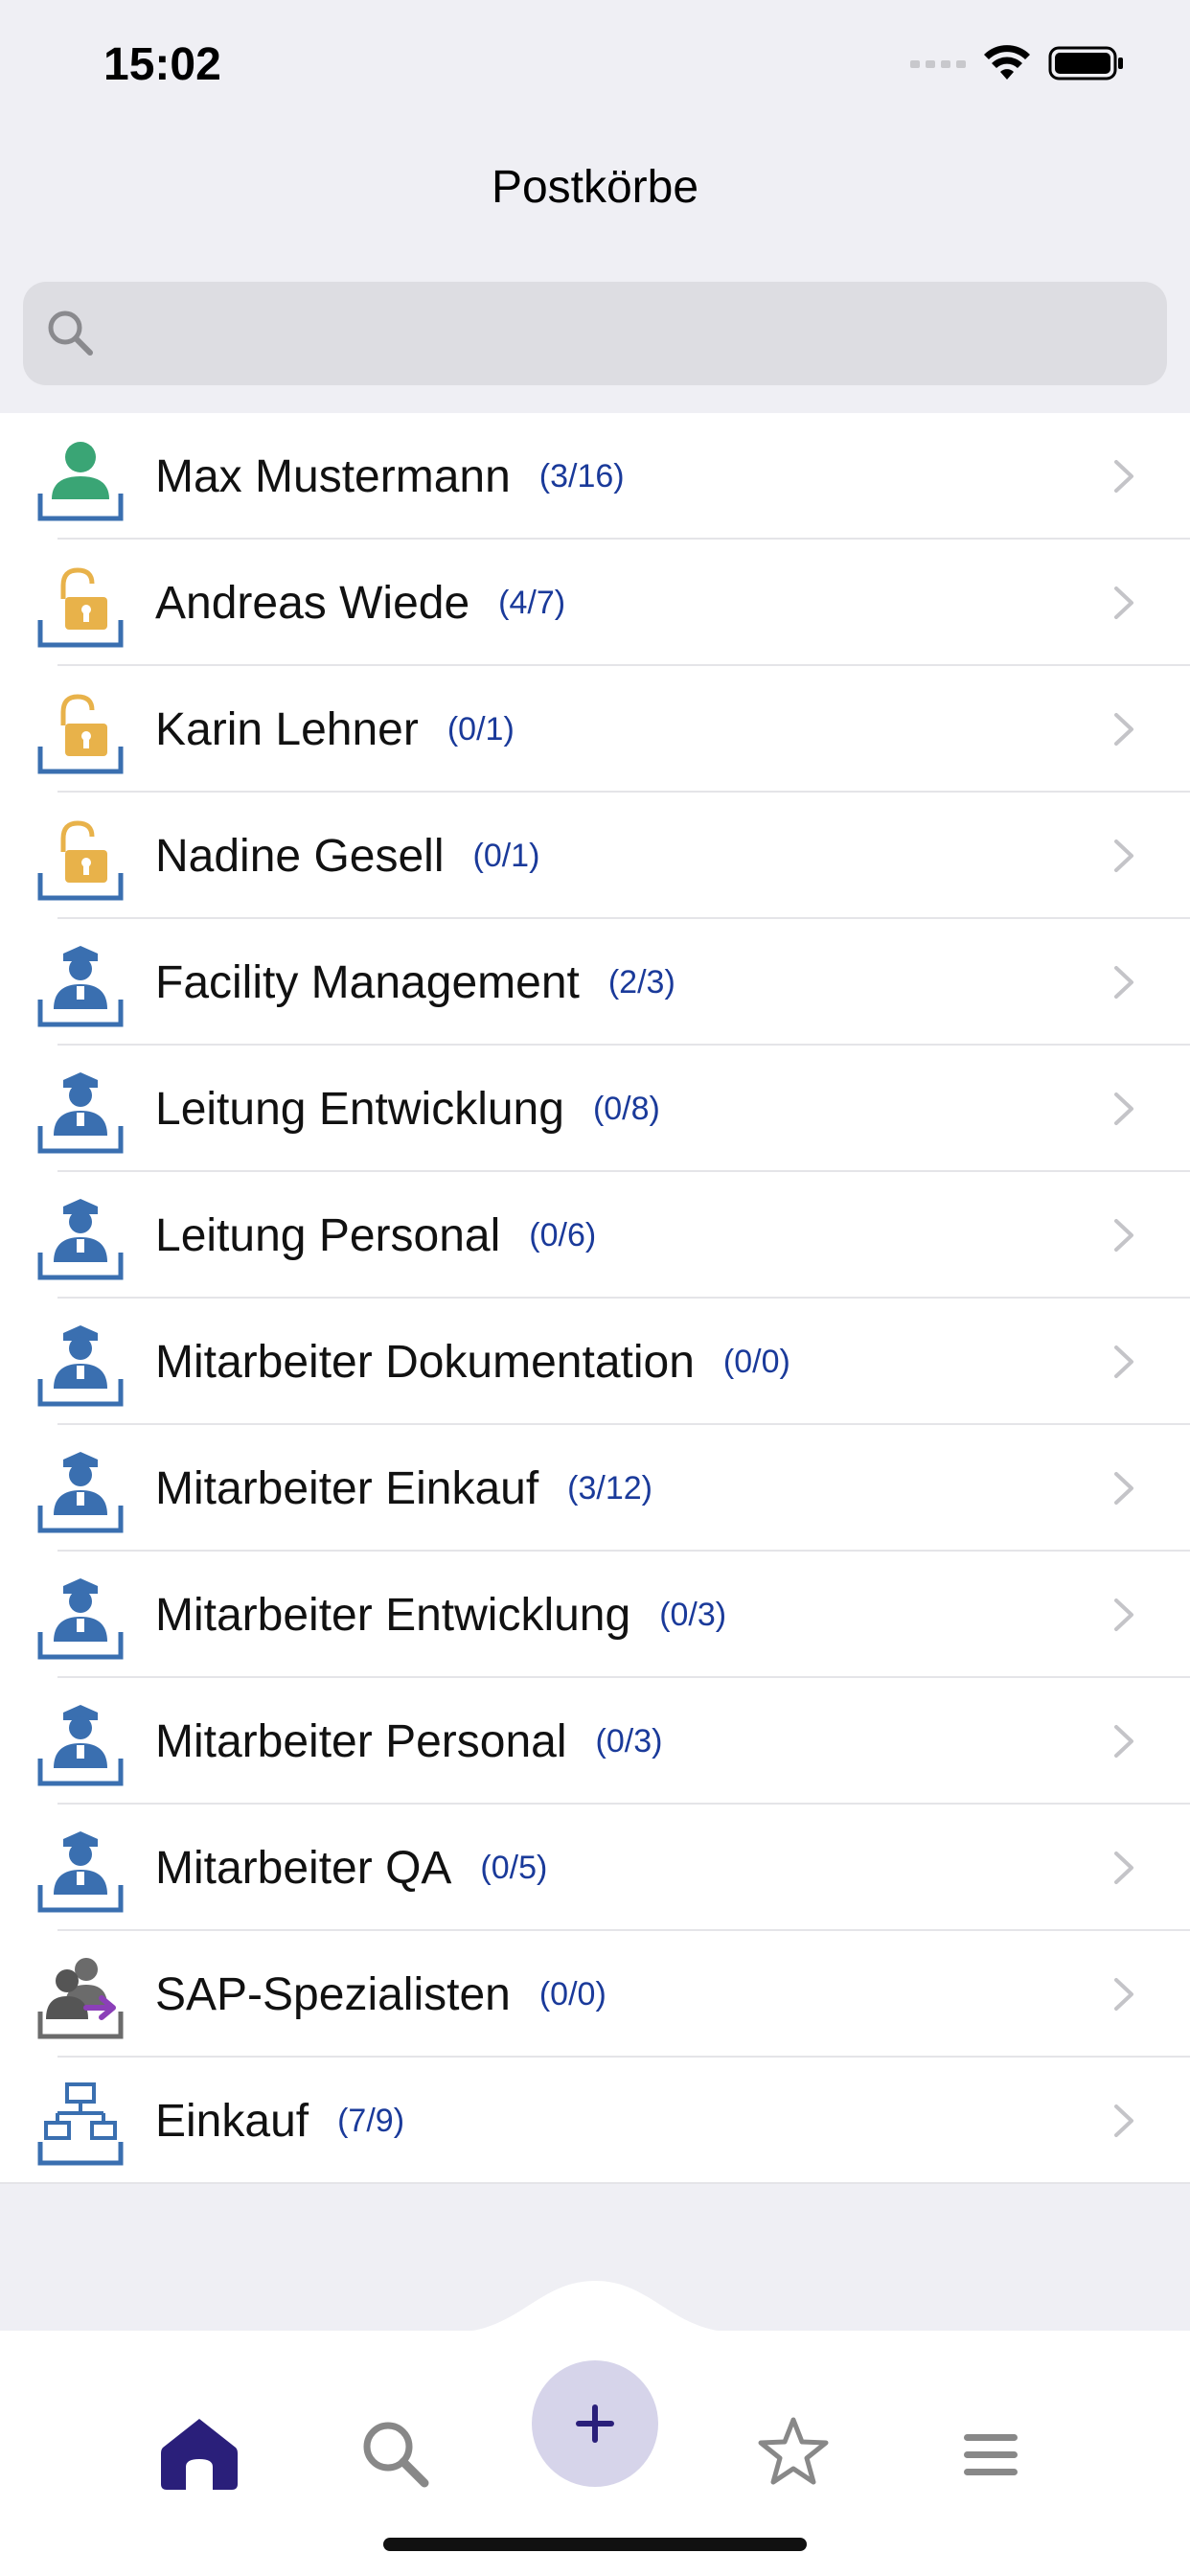 This screenshot has height=2576, width=1190. Describe the element at coordinates (595, 2183) in the screenshot. I see `row-separator` at that location.